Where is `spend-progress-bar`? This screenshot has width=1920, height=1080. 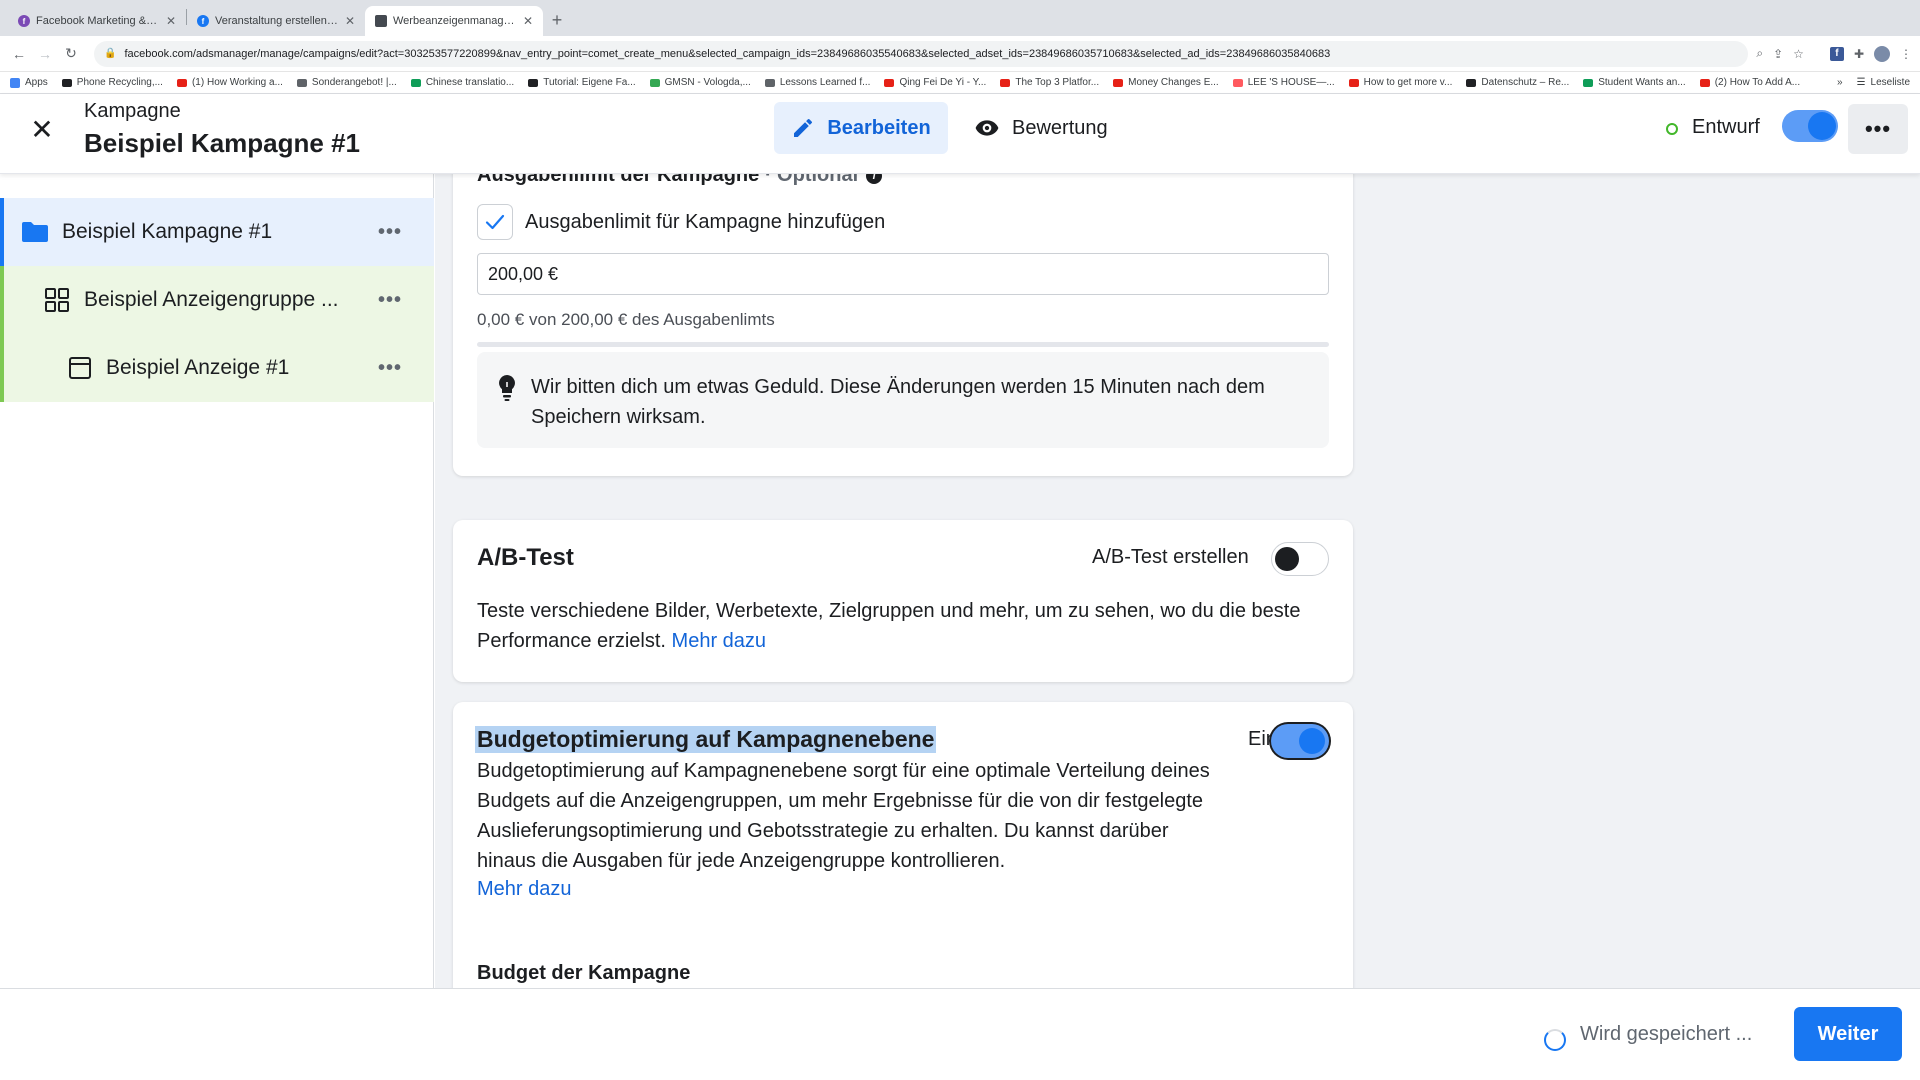
spend-progress-bar is located at coordinates (903, 344).